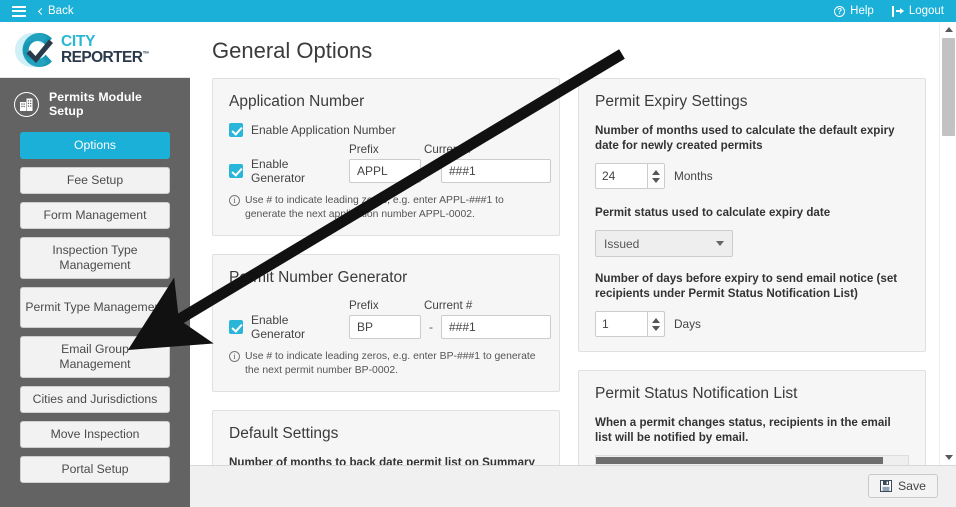  Describe the element at coordinates (693, 176) in the screenshot. I see `expiry-months-unit: Months` at that location.